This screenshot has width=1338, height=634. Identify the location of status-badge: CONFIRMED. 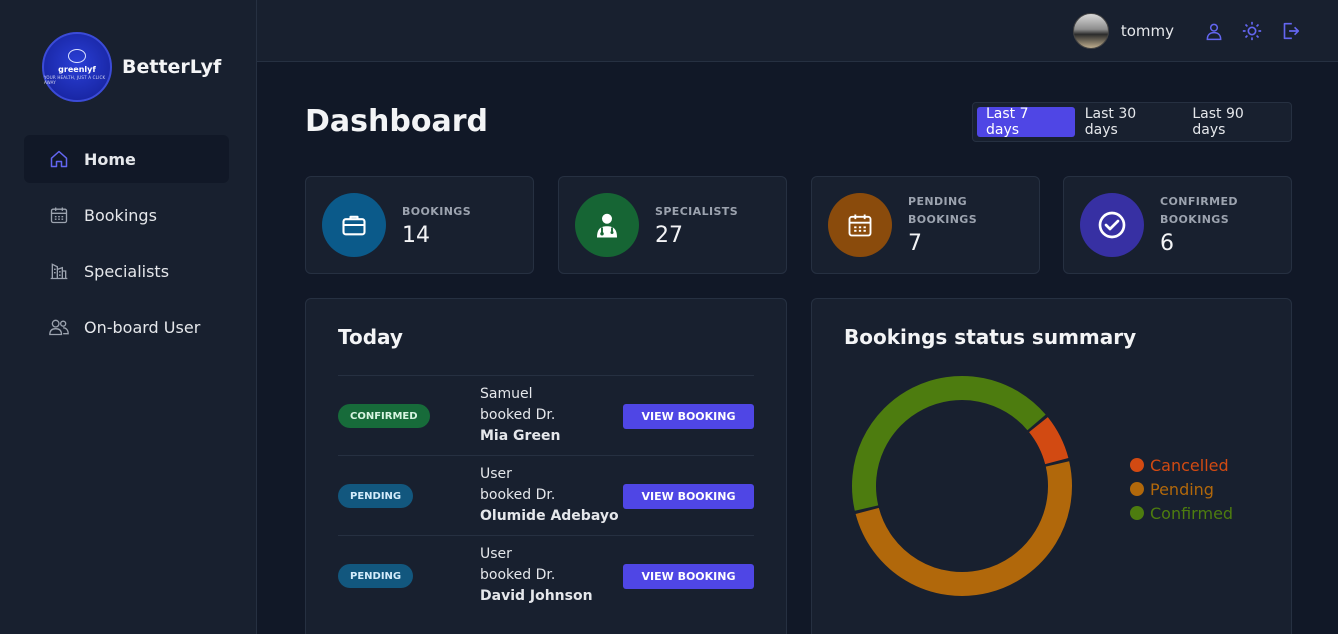
(384, 416).